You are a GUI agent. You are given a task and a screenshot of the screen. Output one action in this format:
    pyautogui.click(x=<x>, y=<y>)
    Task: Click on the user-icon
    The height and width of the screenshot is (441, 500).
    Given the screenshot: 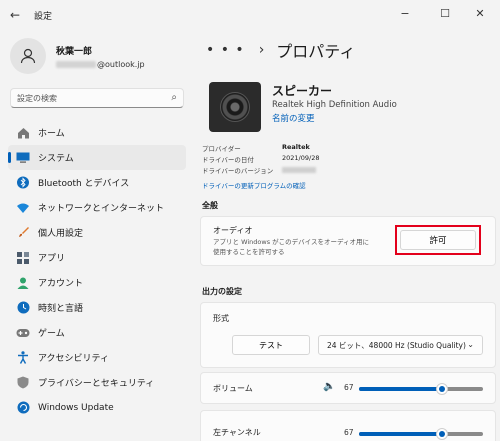 What is the action you would take?
    pyautogui.click(x=28, y=56)
    